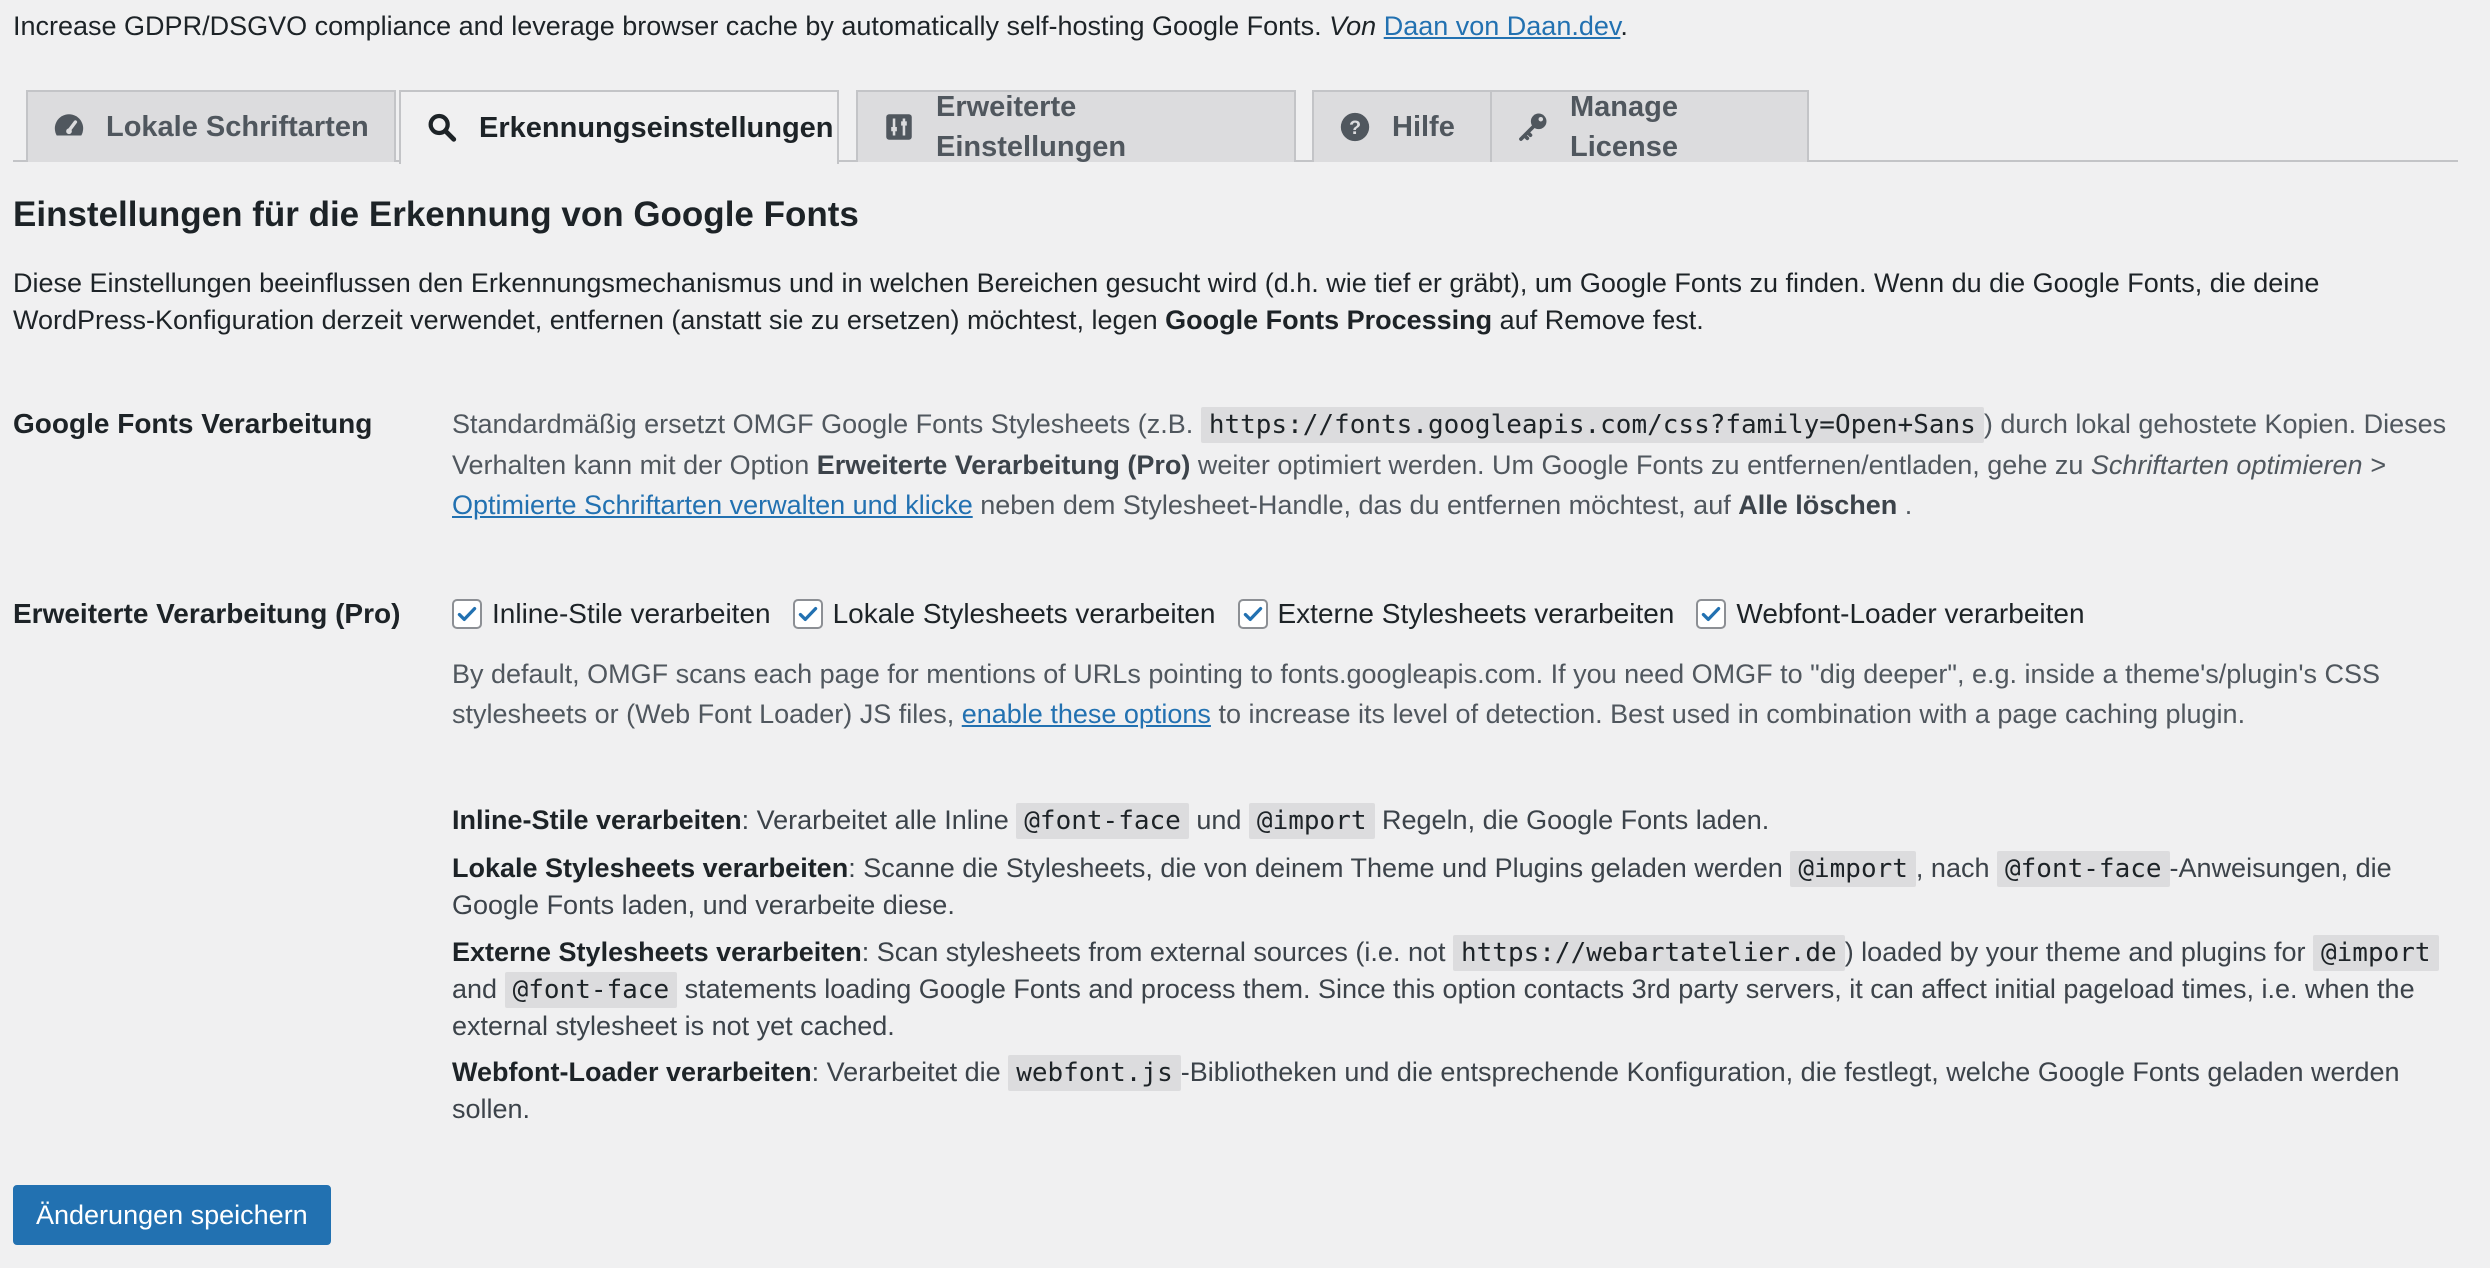 The width and height of the screenshot is (2490, 1268). I want to click on tab-erweiterte-einstellungen: Erweiterte Einstellungen, so click(1076, 126).